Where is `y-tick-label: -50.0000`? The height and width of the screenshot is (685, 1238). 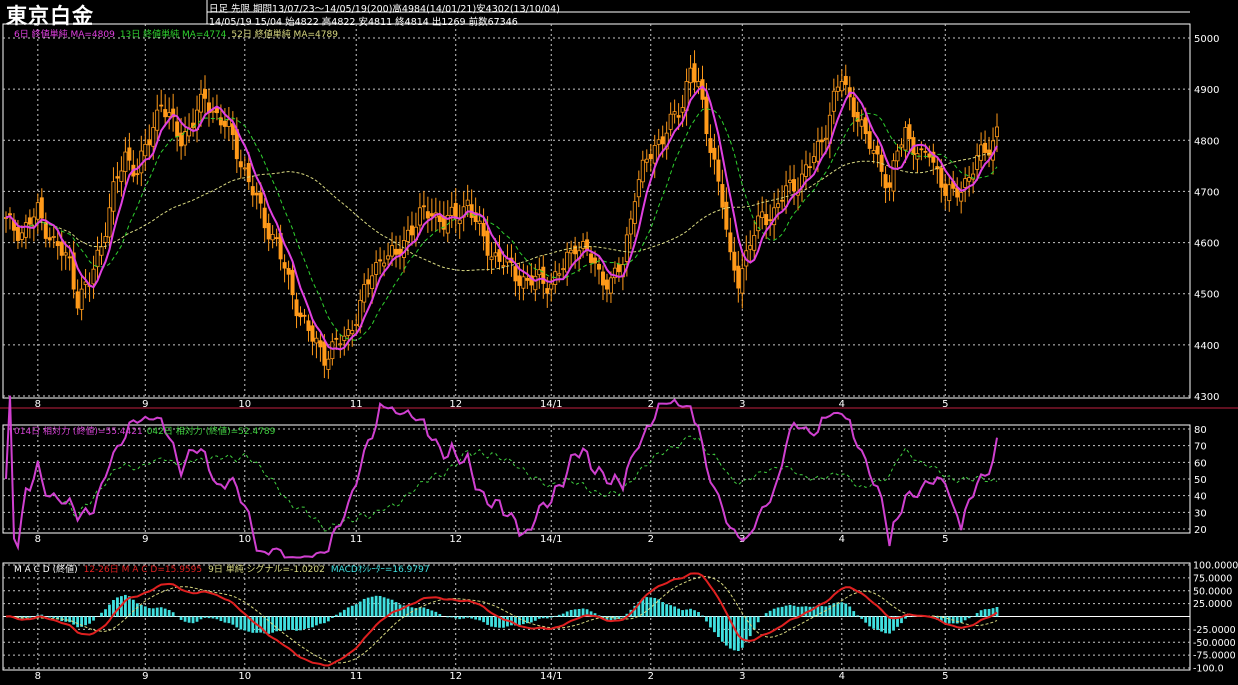 y-tick-label: -50.0000 is located at coordinates (1214, 643).